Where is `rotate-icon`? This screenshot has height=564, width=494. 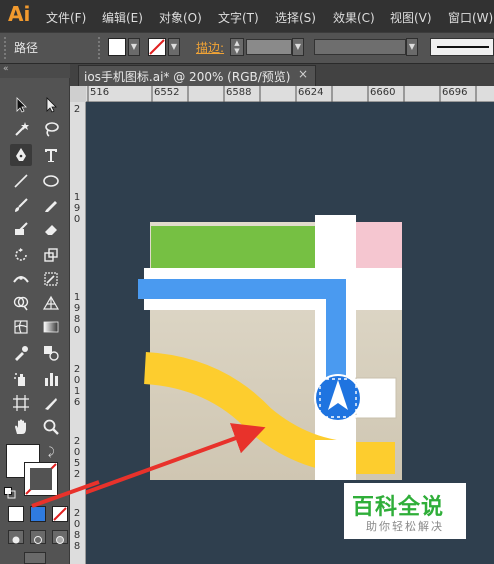 rotate-icon is located at coordinates (21, 254).